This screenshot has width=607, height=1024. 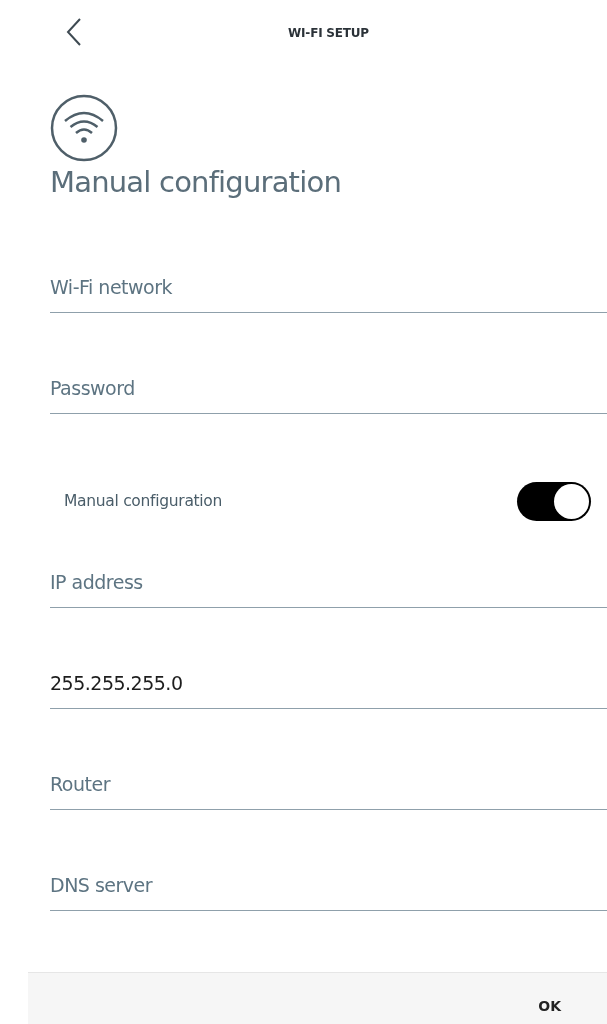 I want to click on input-field: Wi-Fi network, so click(x=328, y=290).